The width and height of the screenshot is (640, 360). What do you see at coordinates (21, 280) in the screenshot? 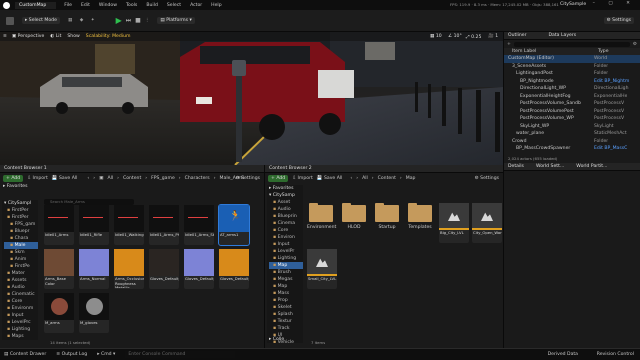
I see `cb1-tree-folder: ▪ Assets` at bounding box center [21, 280].